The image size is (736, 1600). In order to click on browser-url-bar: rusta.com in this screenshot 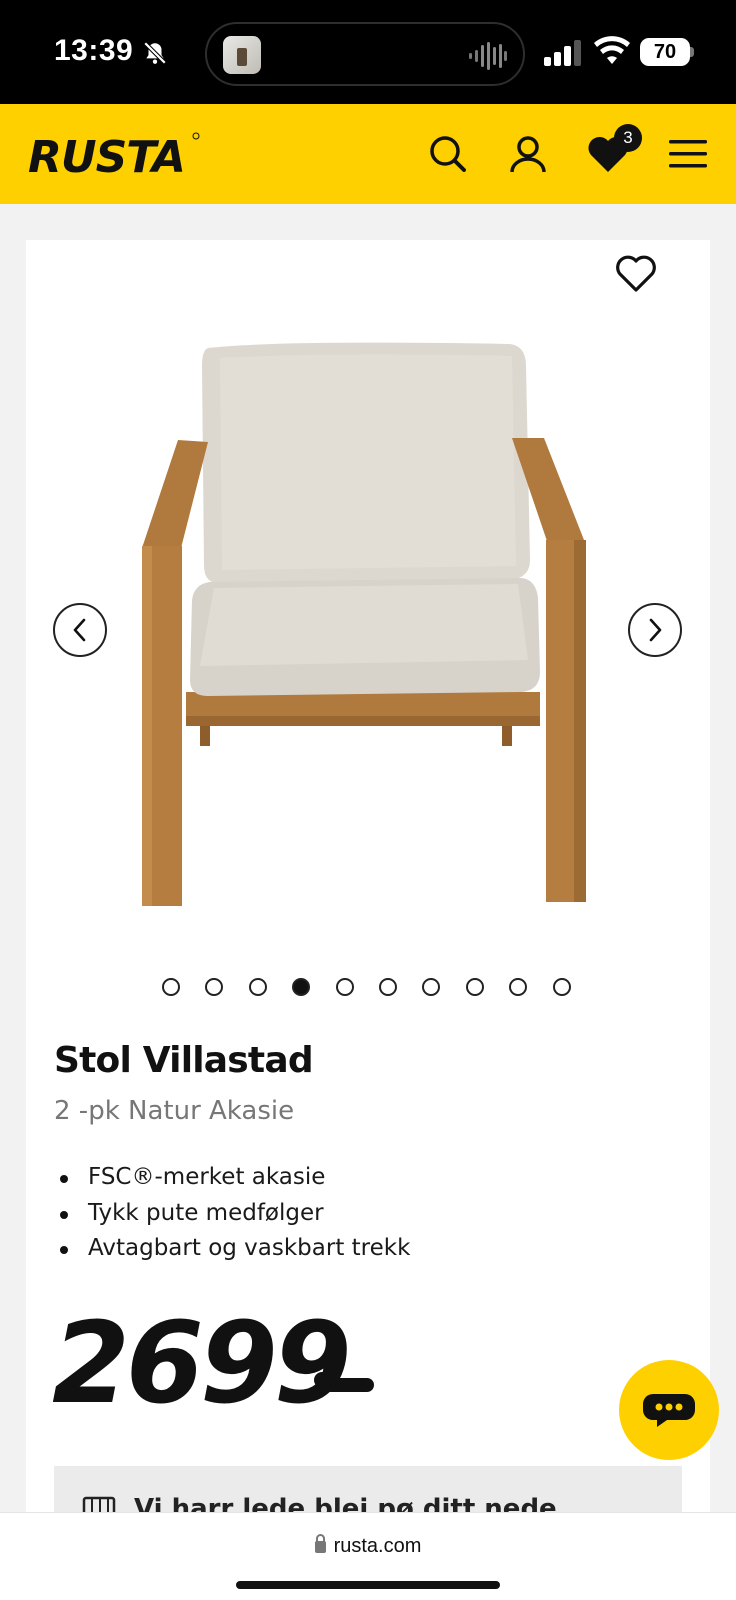, I will do `click(368, 1556)`.